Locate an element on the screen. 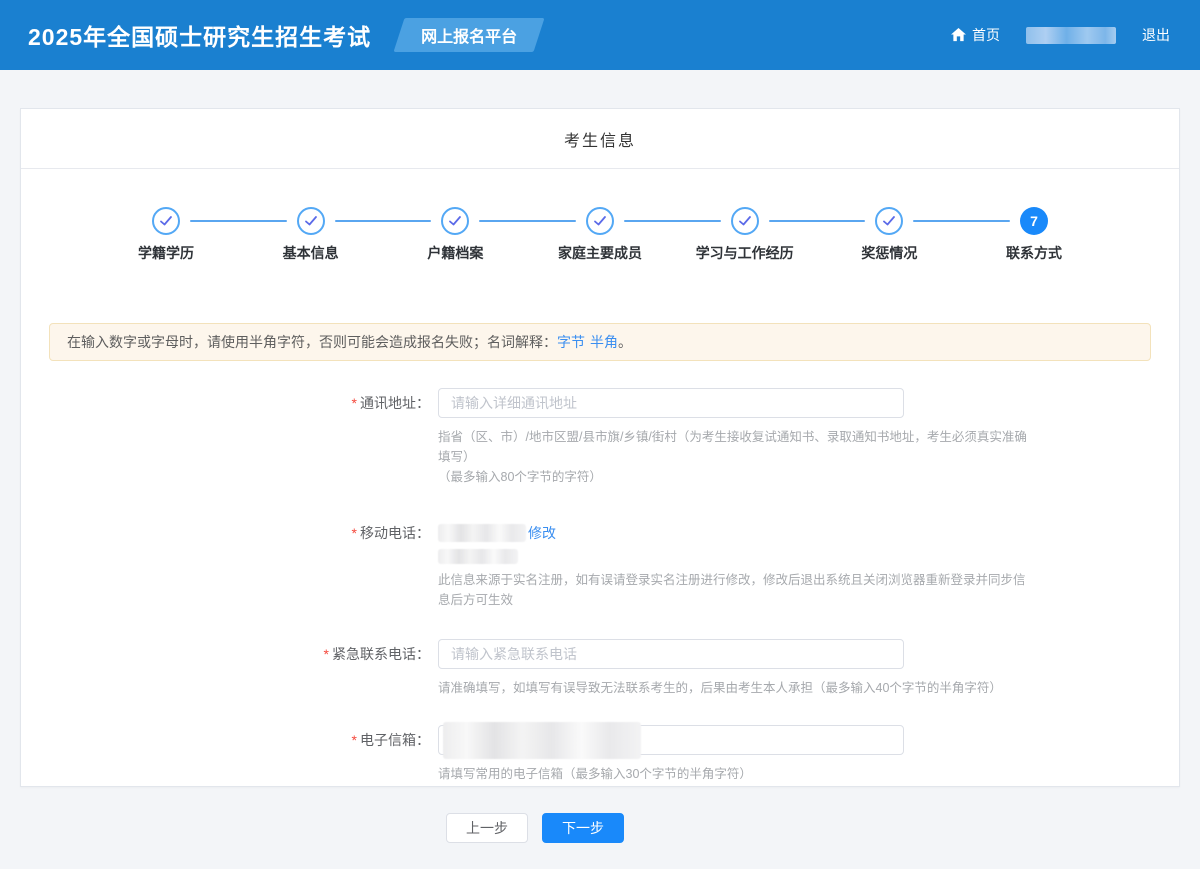 This screenshot has height=869, width=1200. panel-title-bar: 考生信息 is located at coordinates (600, 139).